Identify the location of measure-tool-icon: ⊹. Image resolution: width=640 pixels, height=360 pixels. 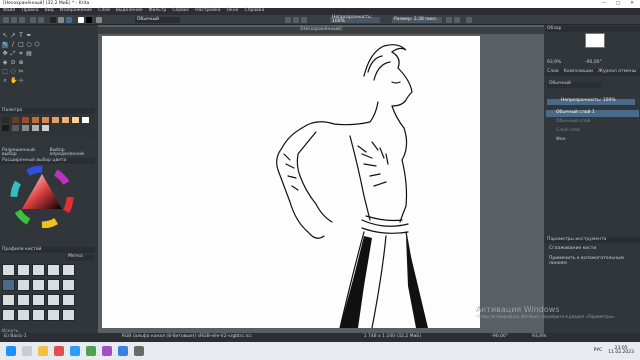
(21, 81).